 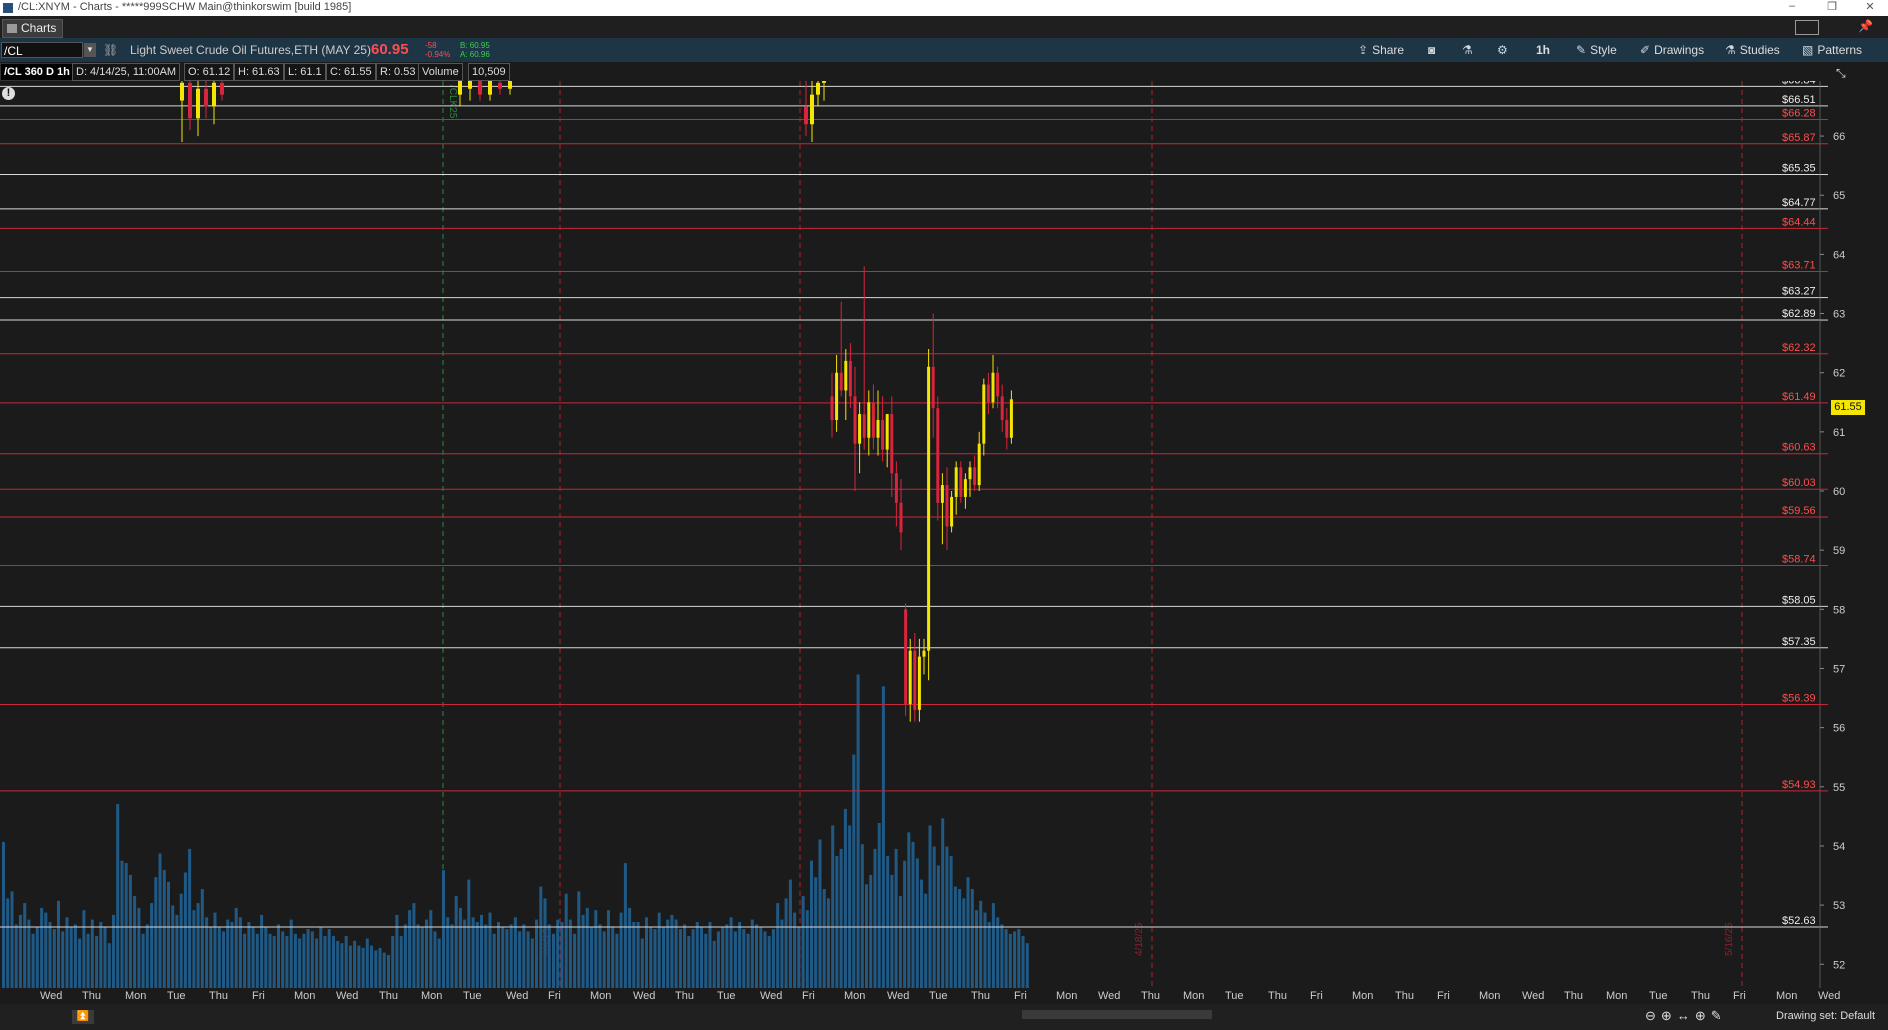 I want to click on timeframe-button: 1h, so click(x=1543, y=50).